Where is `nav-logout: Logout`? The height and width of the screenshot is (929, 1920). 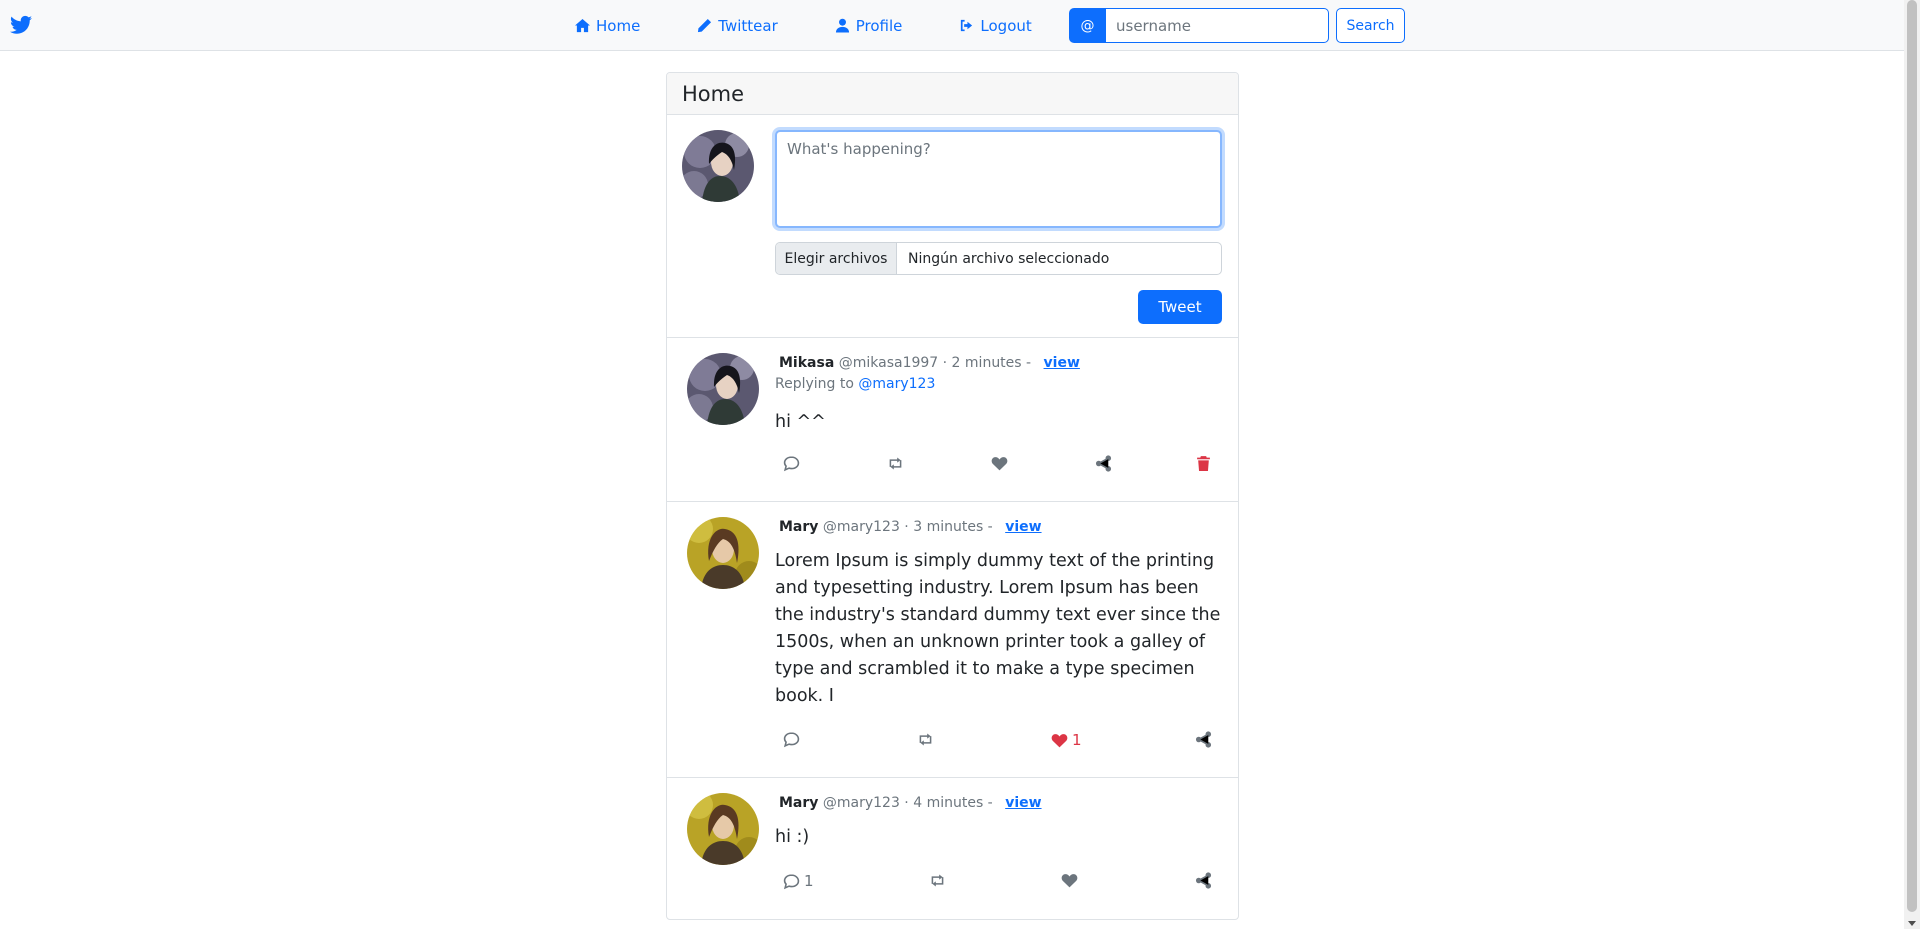 nav-logout: Logout is located at coordinates (995, 25).